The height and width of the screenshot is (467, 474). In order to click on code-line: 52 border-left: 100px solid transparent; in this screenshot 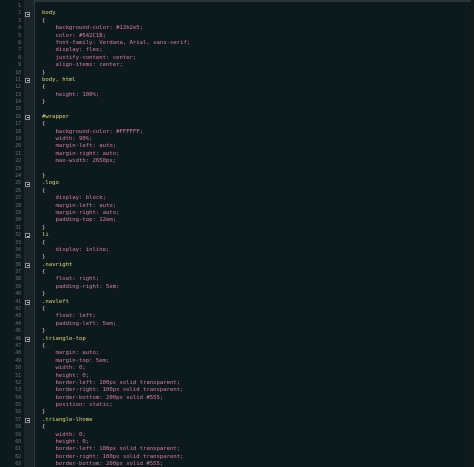, I will do `click(237, 383)`.